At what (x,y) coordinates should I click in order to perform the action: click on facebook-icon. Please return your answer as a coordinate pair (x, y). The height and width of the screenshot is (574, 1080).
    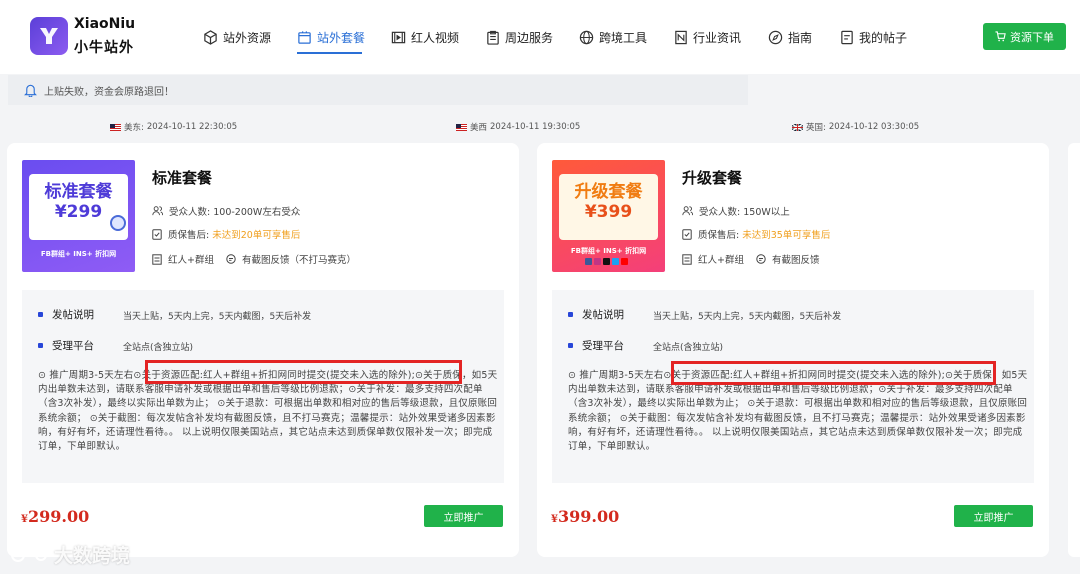
    Looking at the image, I should click on (588, 261).